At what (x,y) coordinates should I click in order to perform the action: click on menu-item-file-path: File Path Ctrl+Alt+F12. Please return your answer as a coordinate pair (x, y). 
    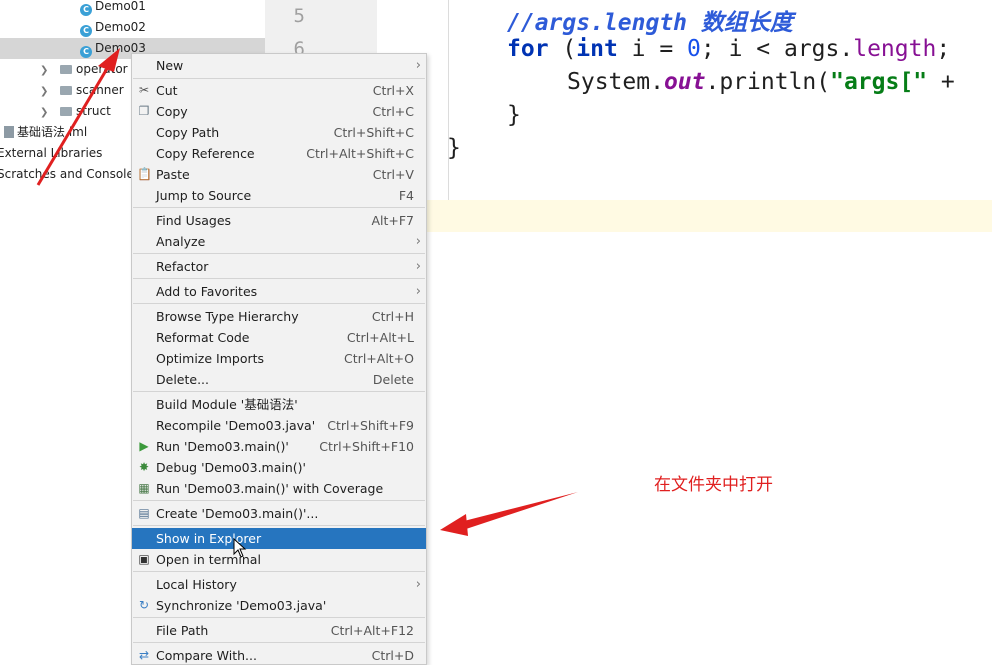
    Looking at the image, I should click on (279, 630).